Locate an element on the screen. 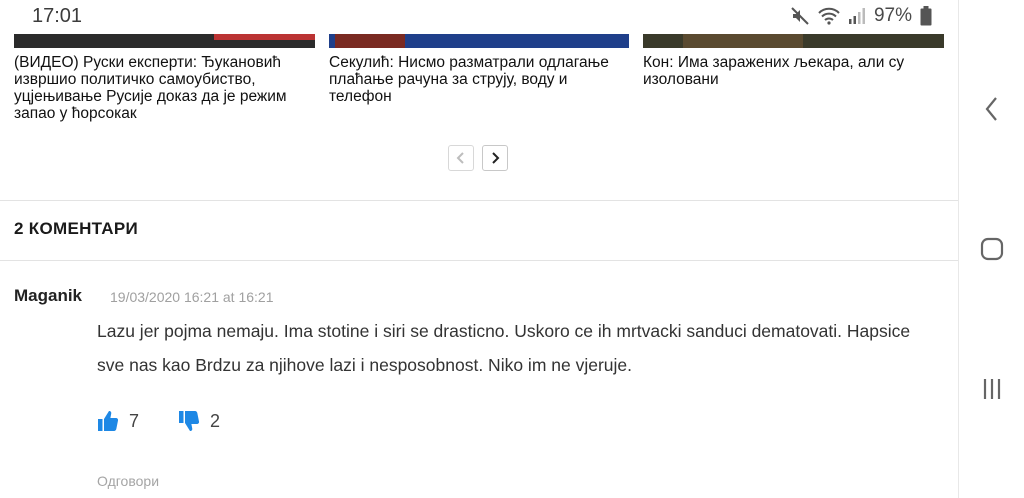 The width and height of the screenshot is (1024, 498). home-button is located at coordinates (991, 249).